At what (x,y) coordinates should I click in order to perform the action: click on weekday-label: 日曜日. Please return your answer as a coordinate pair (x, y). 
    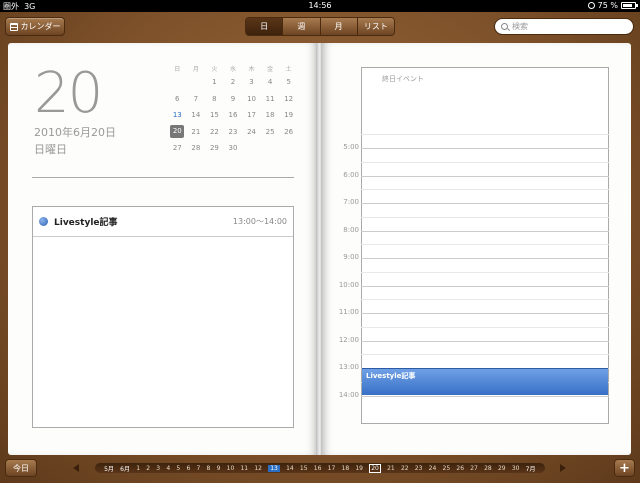
    Looking at the image, I should click on (50, 149).